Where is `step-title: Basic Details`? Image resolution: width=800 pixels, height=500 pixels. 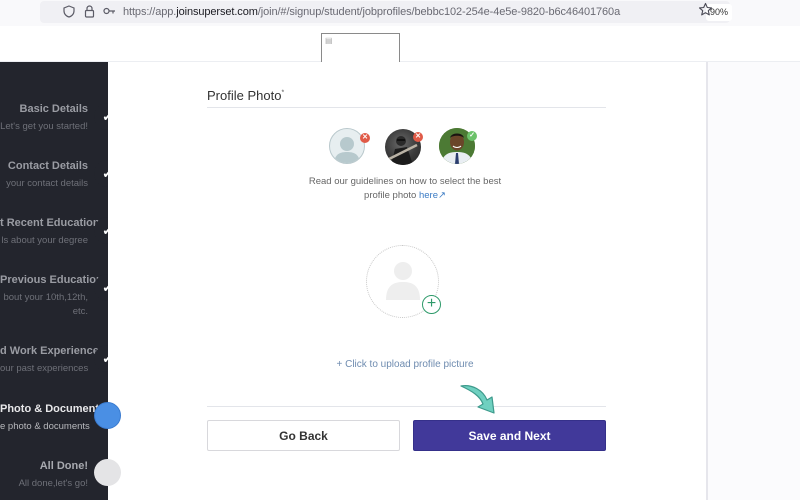
step-title: Basic Details is located at coordinates (53, 109).